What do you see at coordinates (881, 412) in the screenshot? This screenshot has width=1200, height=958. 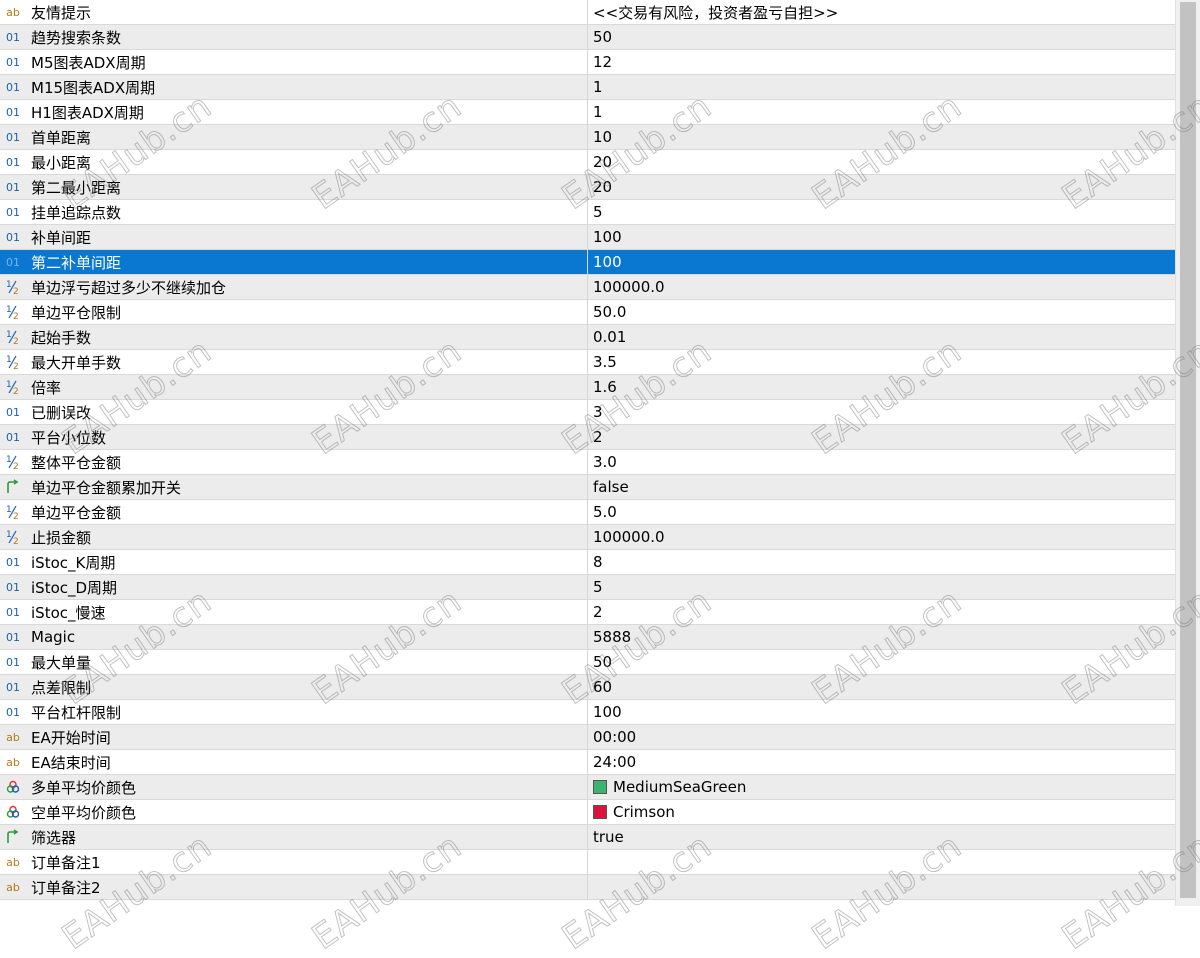 I see `parameter-value-cell: 3` at bounding box center [881, 412].